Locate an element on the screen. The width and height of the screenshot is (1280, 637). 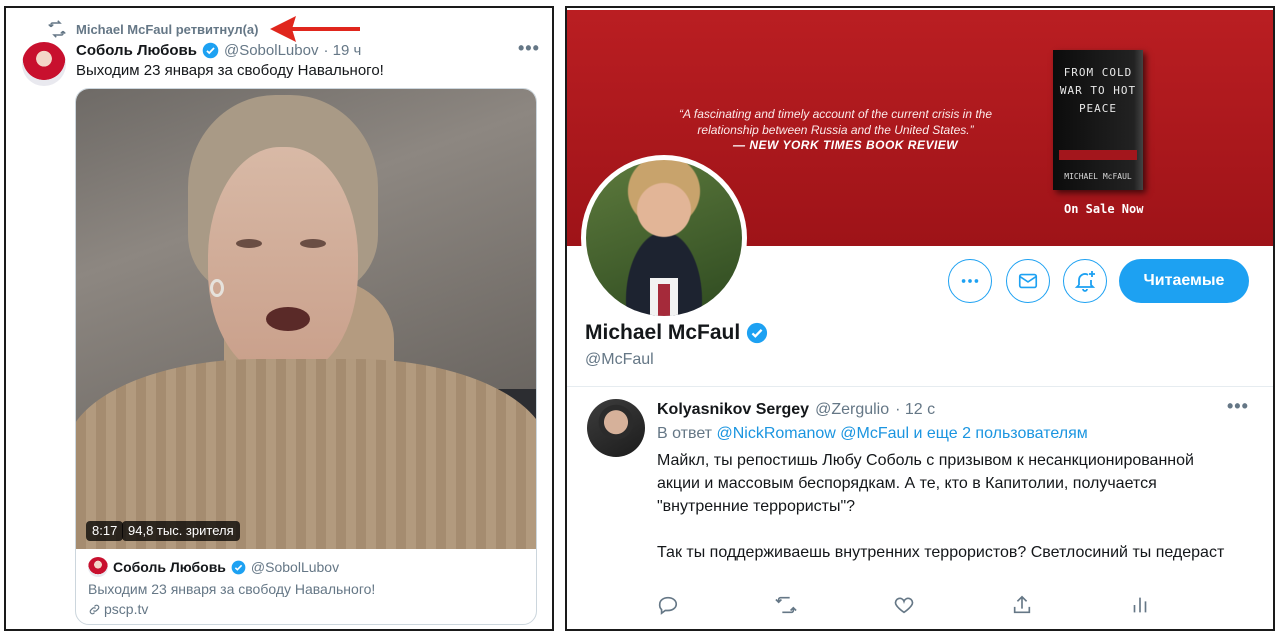
tweet-time: · 19 ч is located at coordinates (342, 50).